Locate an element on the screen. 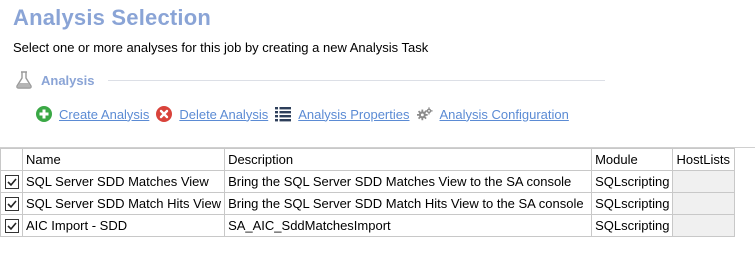 The image size is (755, 260). analysis-configuration-button: Analysis Configuration is located at coordinates (492, 114).